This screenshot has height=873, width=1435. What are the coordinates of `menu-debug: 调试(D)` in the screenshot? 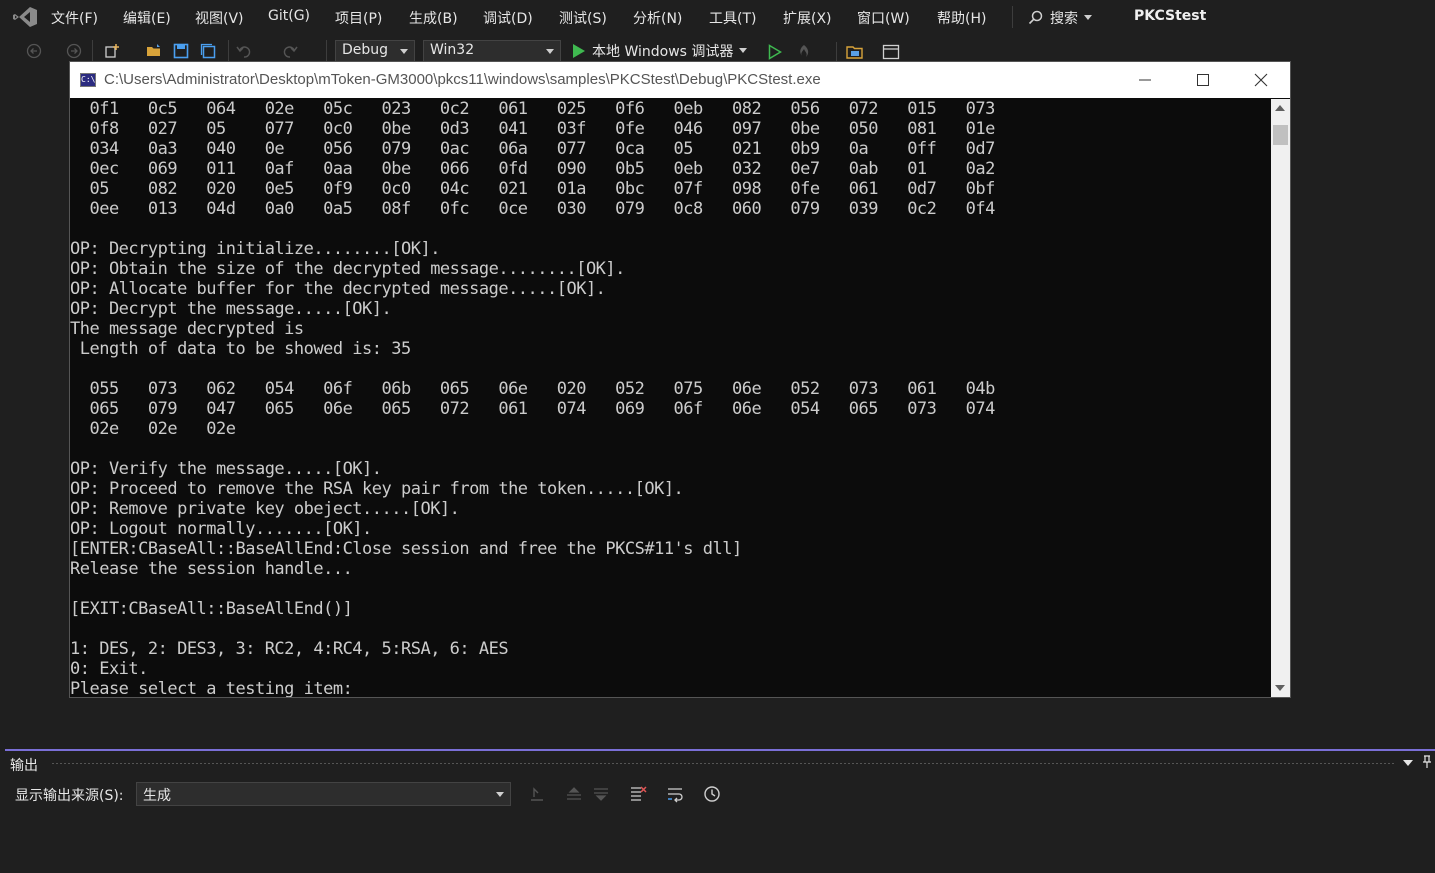 It's located at (508, 18).